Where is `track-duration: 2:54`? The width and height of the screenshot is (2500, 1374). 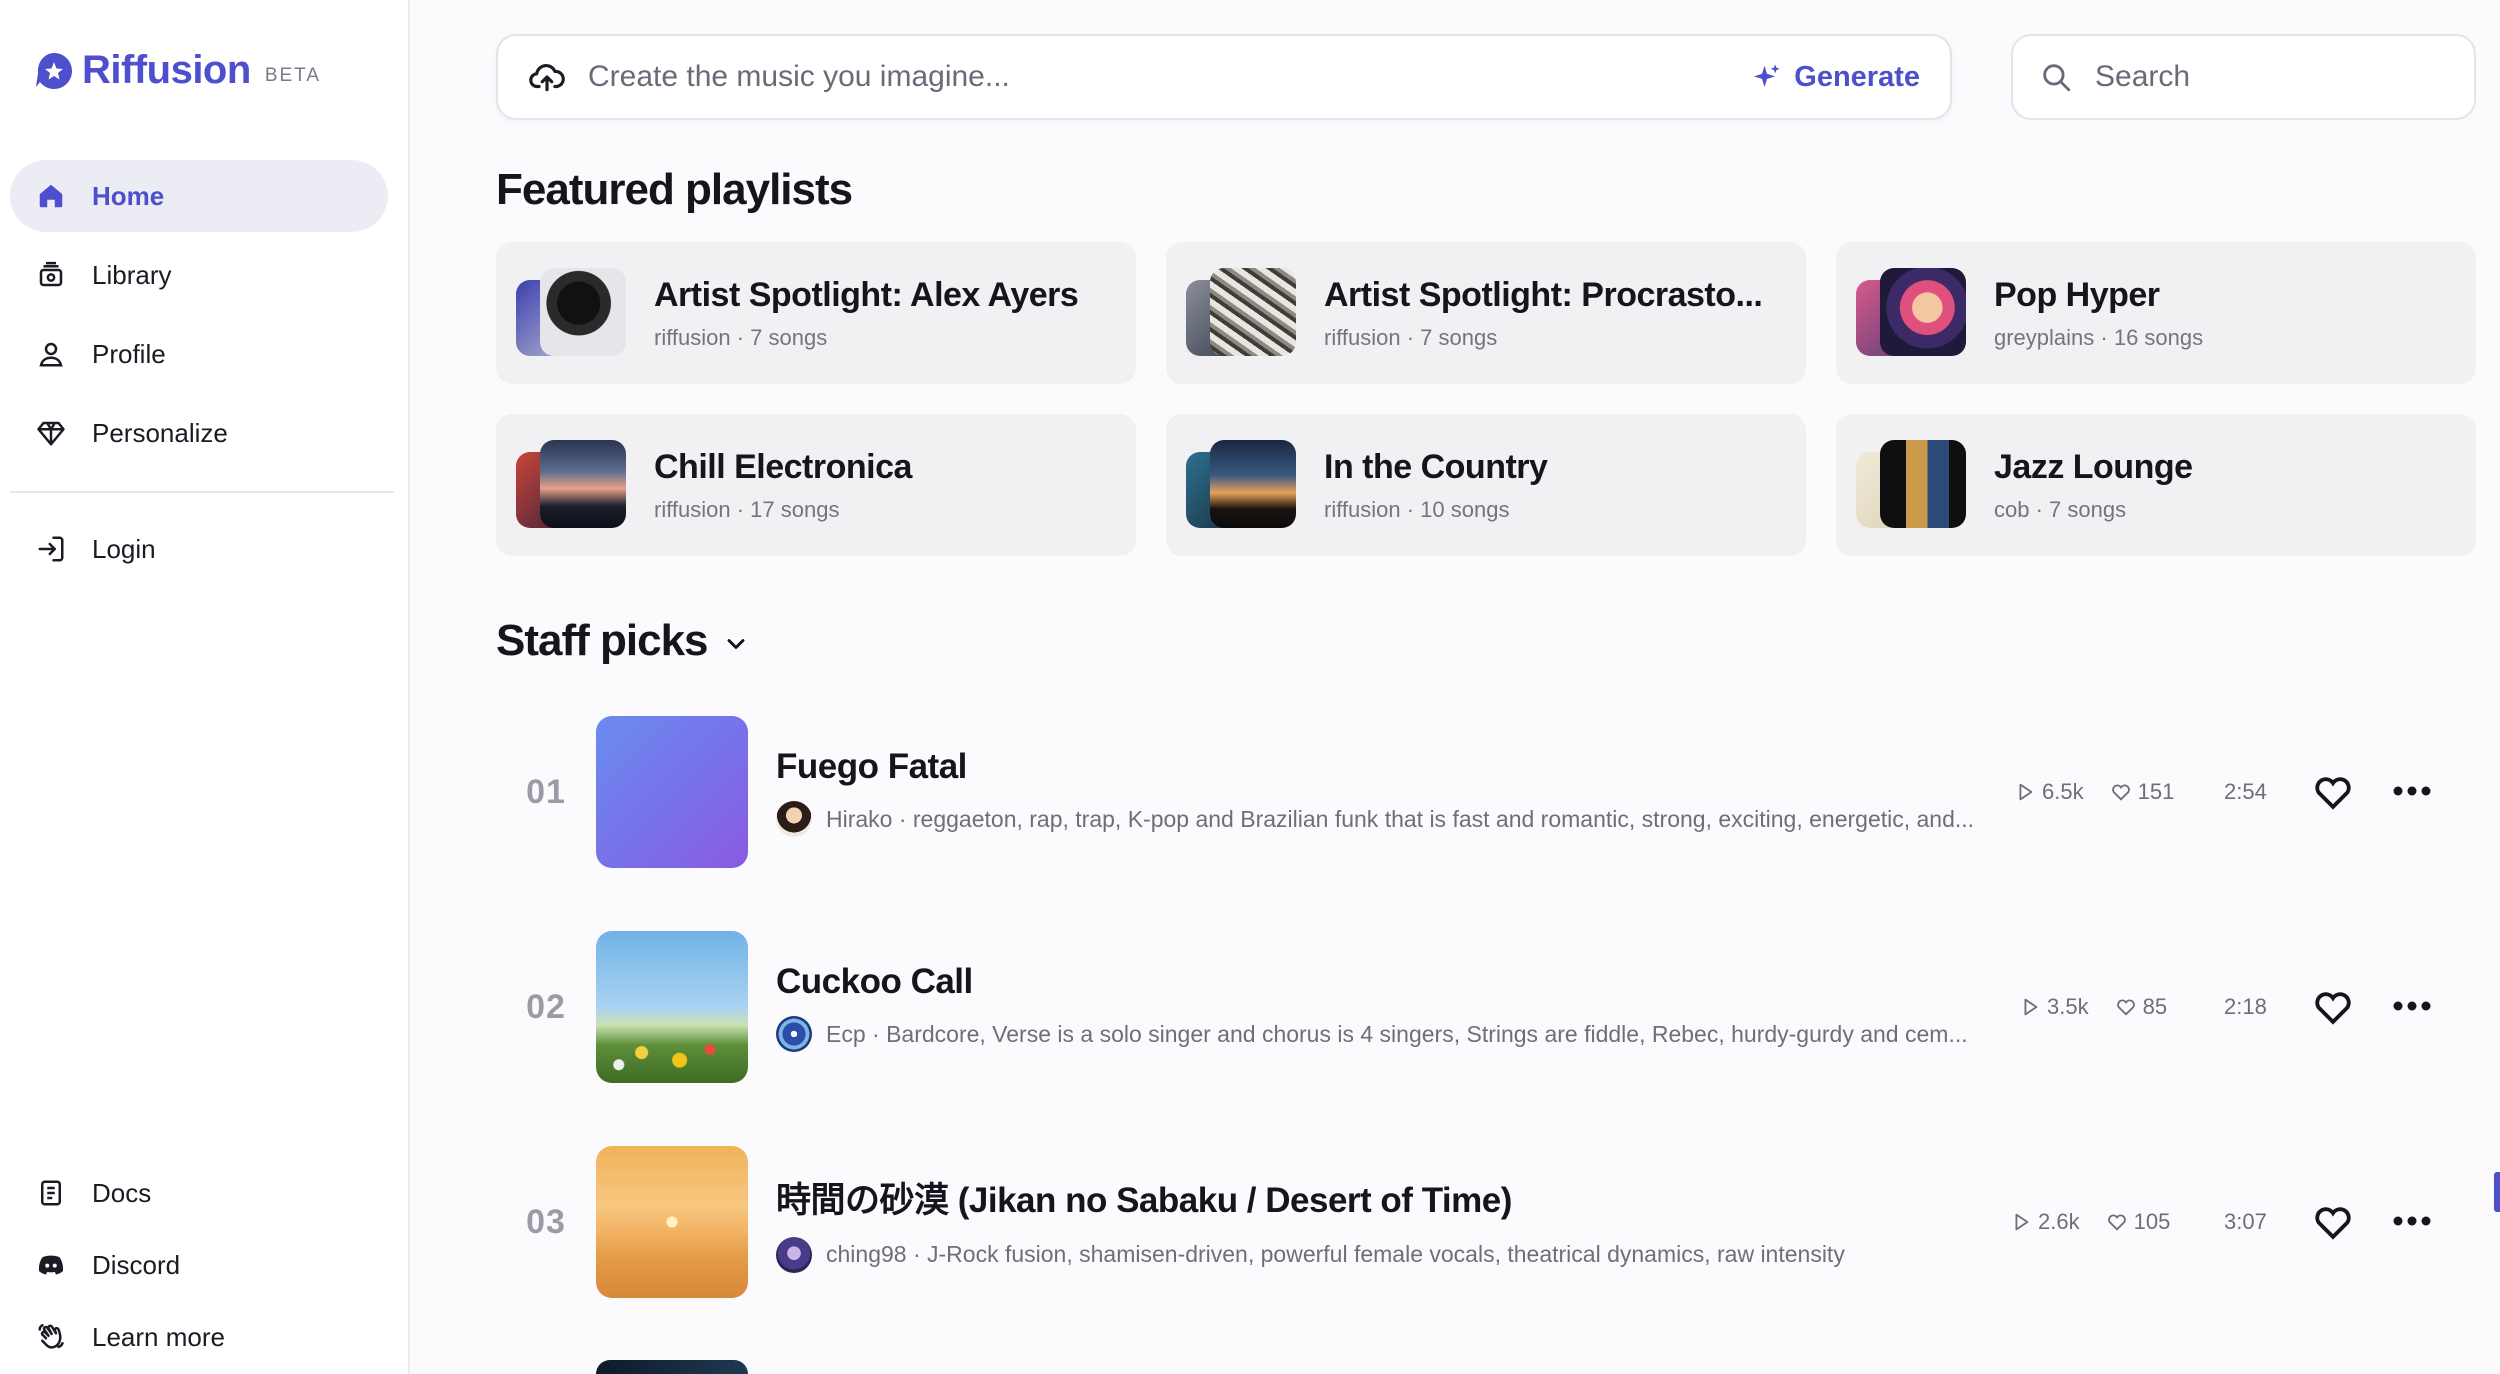 track-duration: 2:54 is located at coordinates (2245, 791).